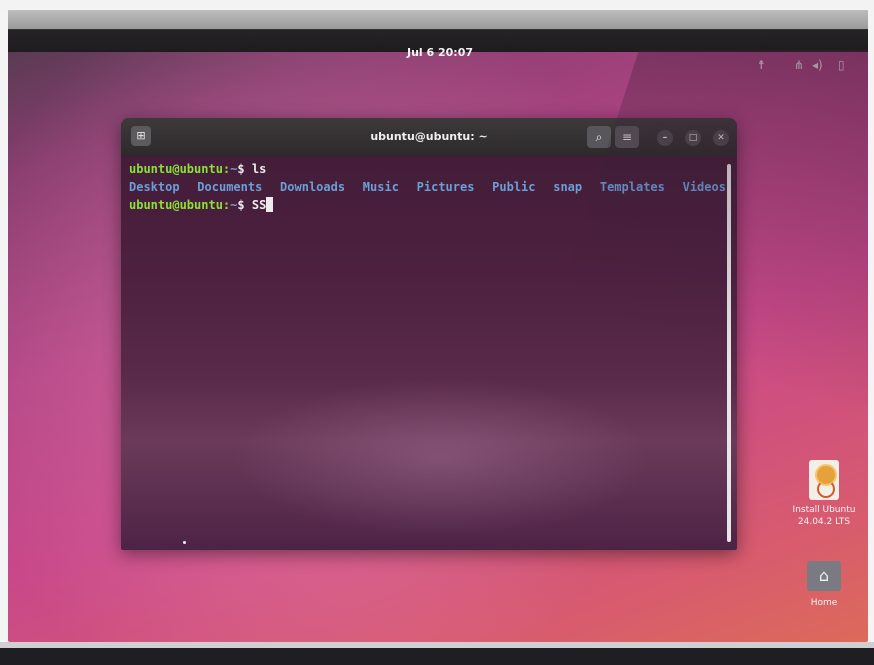  What do you see at coordinates (824, 522) in the screenshot?
I see `install-ubuntu-version: 24.04.2 LTS` at bounding box center [824, 522].